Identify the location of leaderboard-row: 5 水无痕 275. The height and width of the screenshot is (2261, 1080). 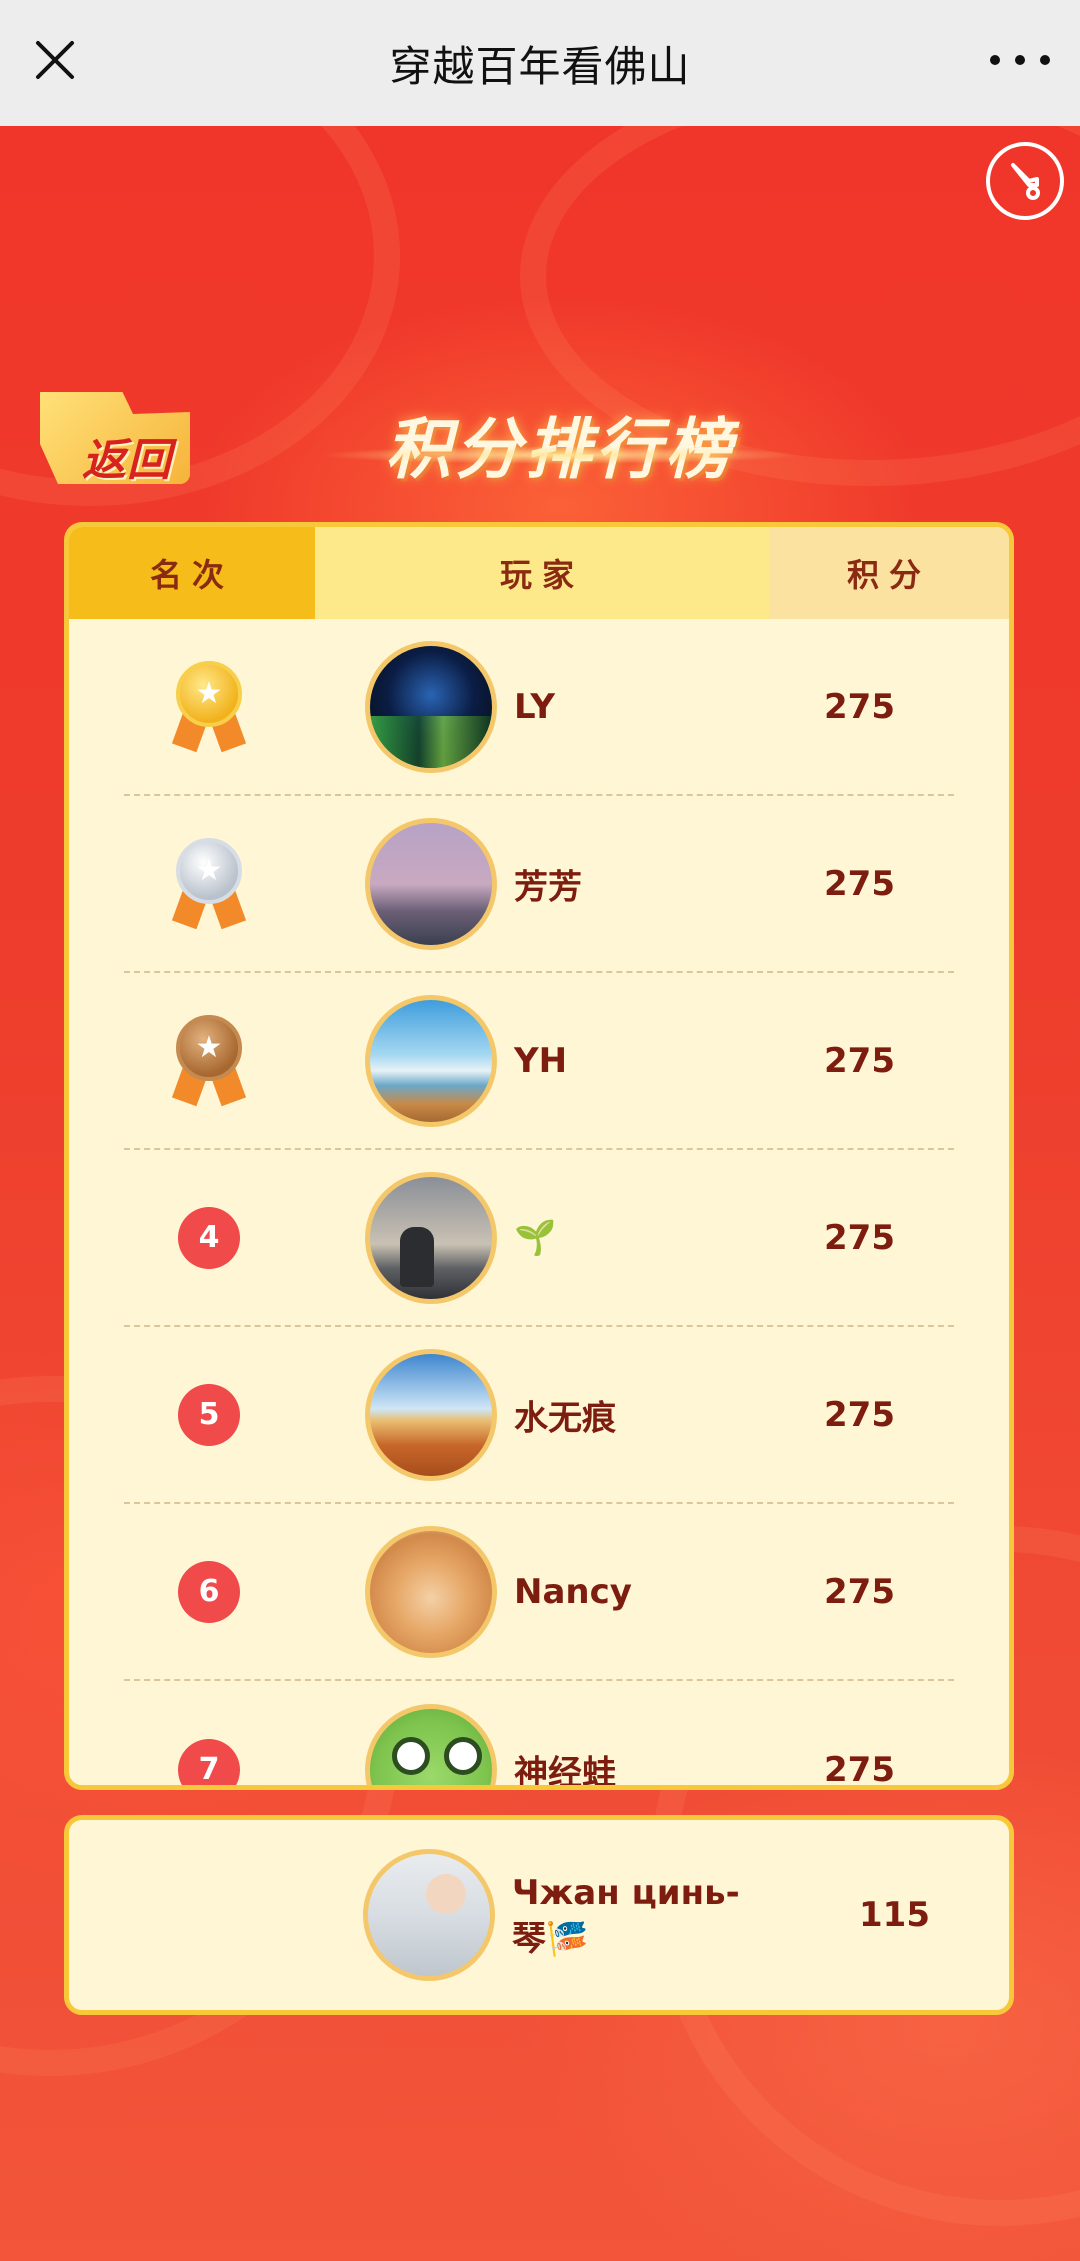
(539, 1415).